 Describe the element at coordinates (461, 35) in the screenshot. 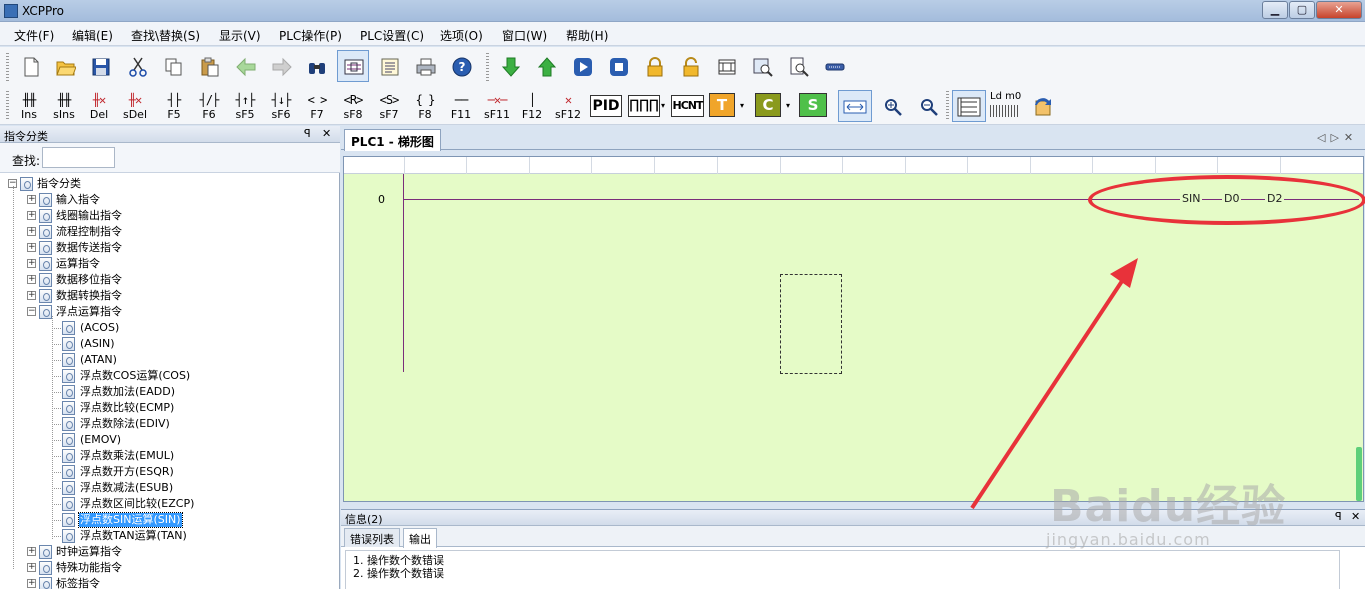

I see `menu-options: 选项(O)` at that location.